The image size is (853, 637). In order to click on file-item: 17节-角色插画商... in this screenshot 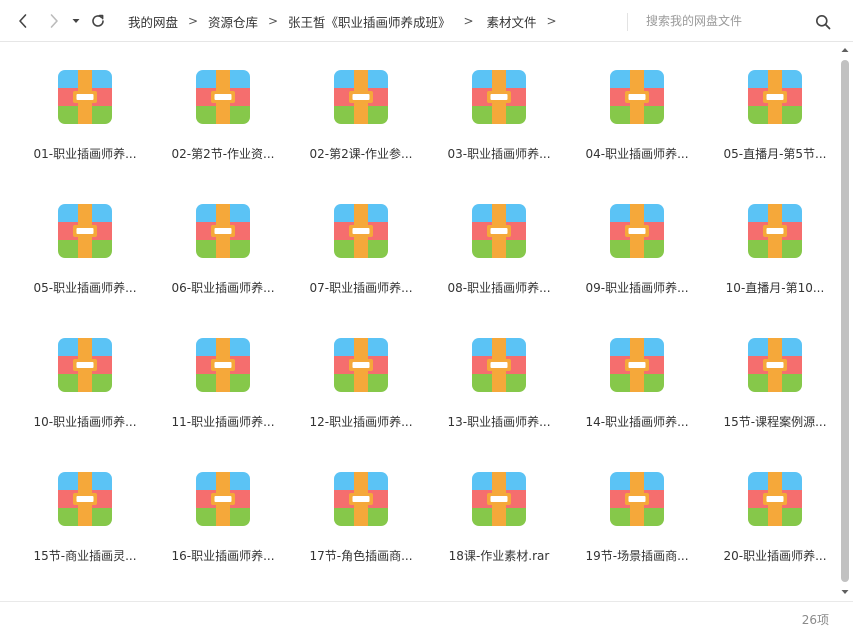, I will do `click(361, 503)`.